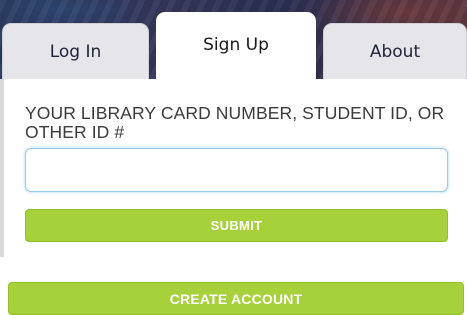 The width and height of the screenshot is (467, 315). I want to click on submit-button: SUBMIT, so click(236, 225).